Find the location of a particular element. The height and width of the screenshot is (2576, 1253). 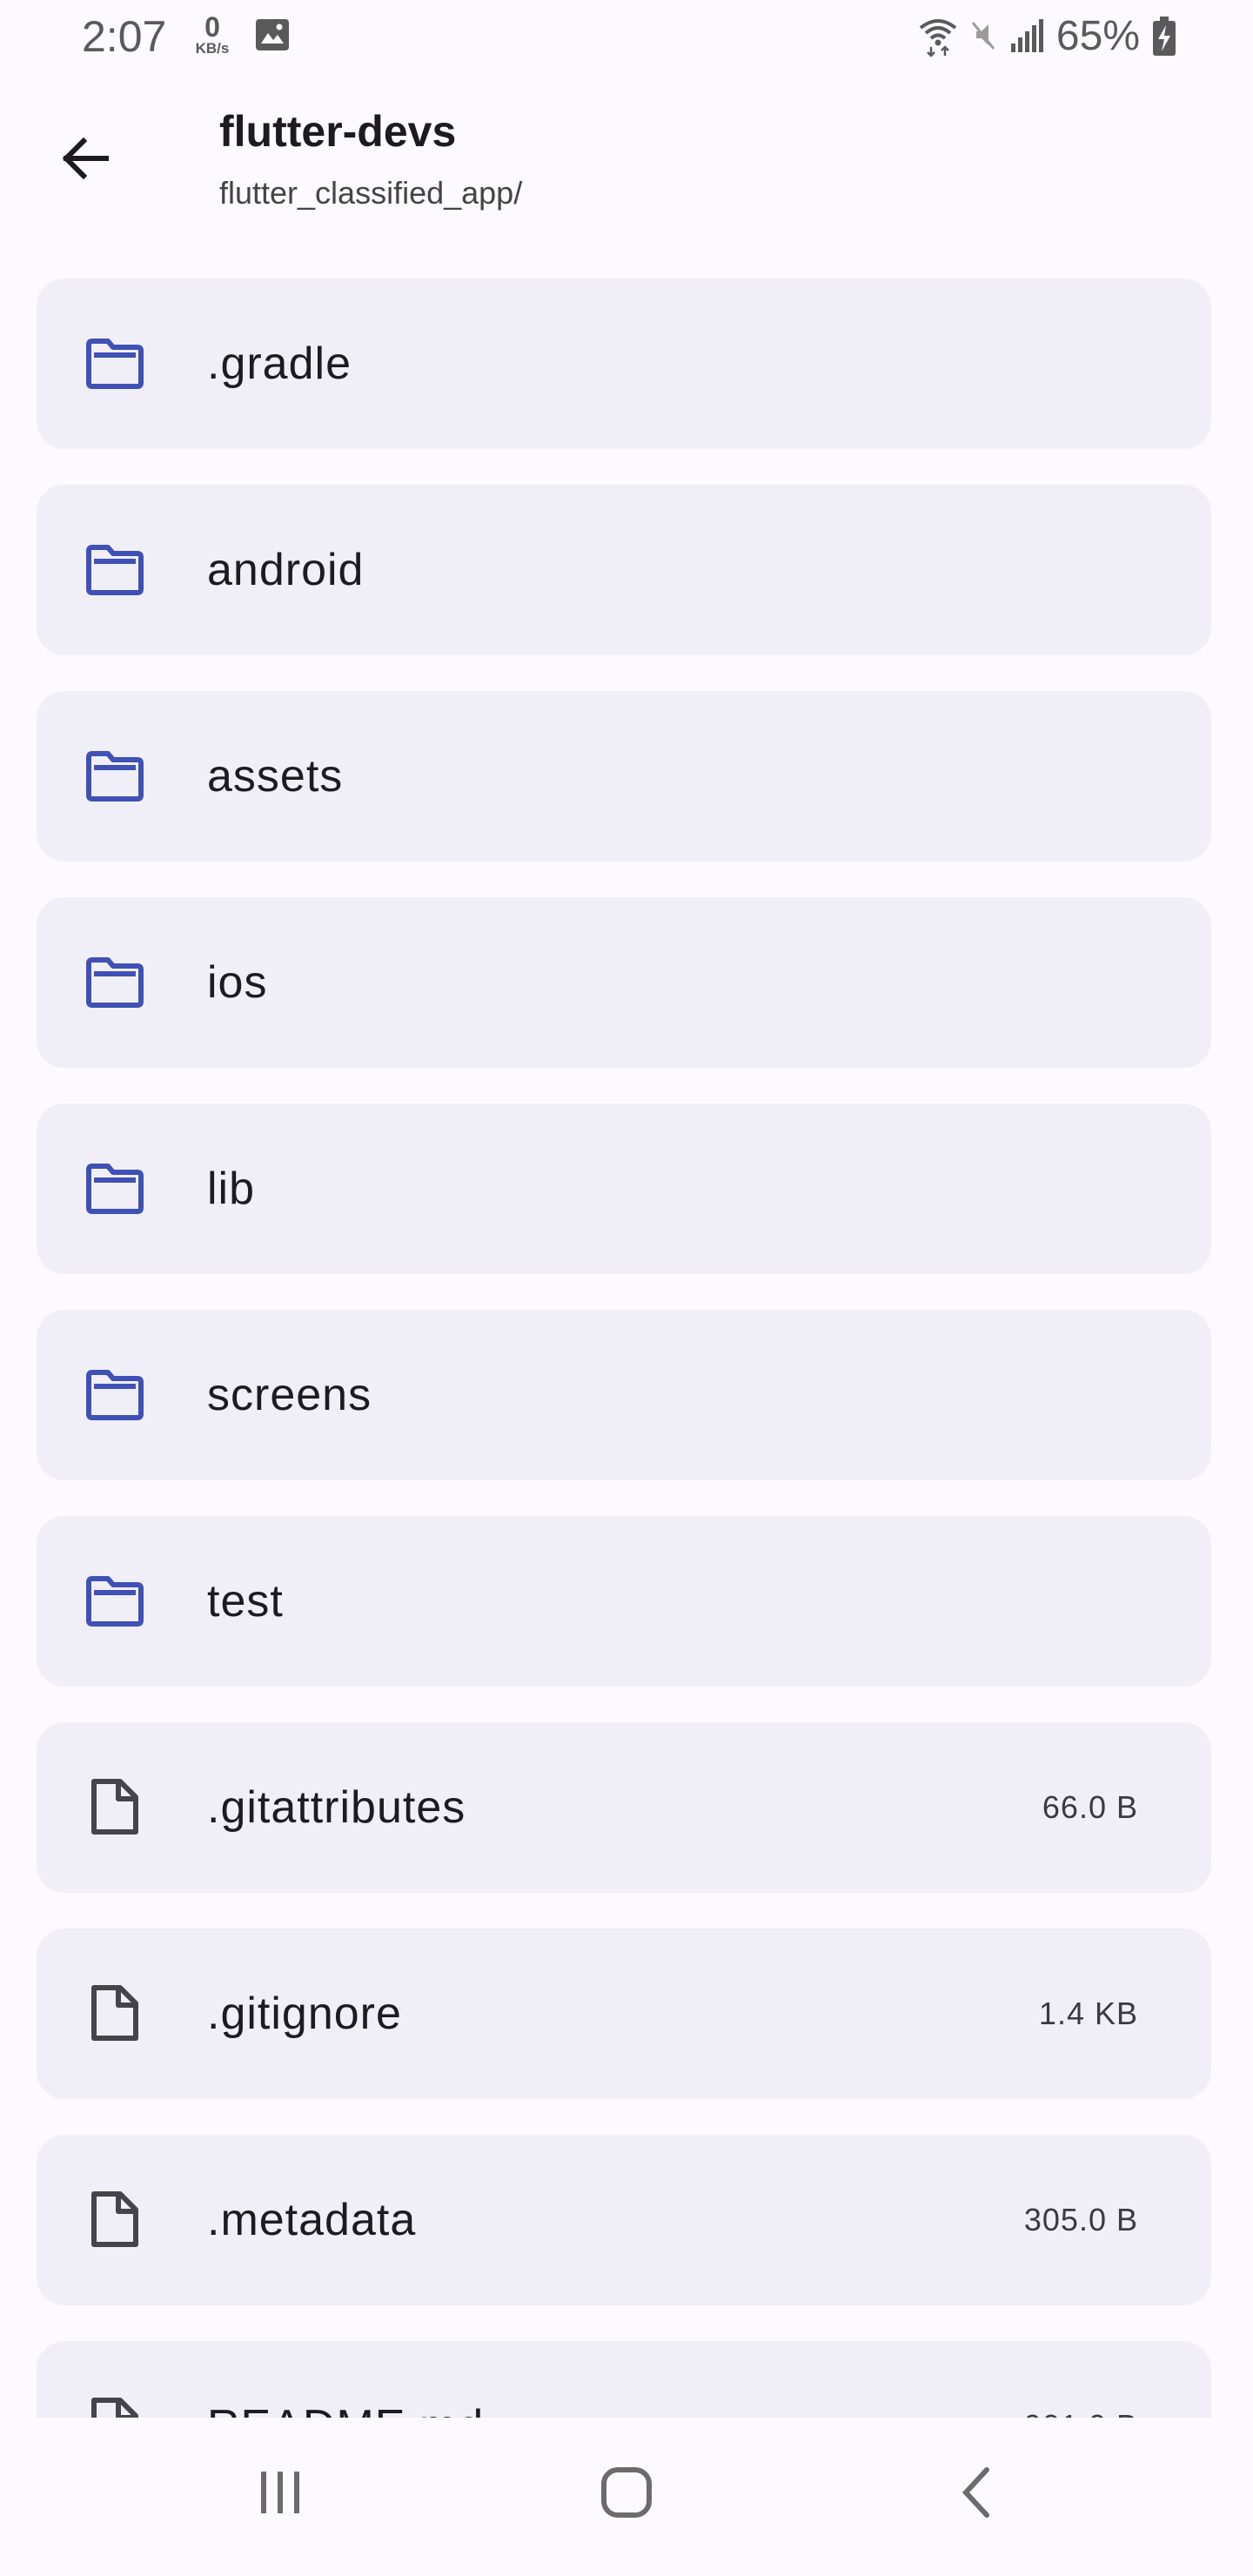

item-name: lib is located at coordinates (231, 1189).